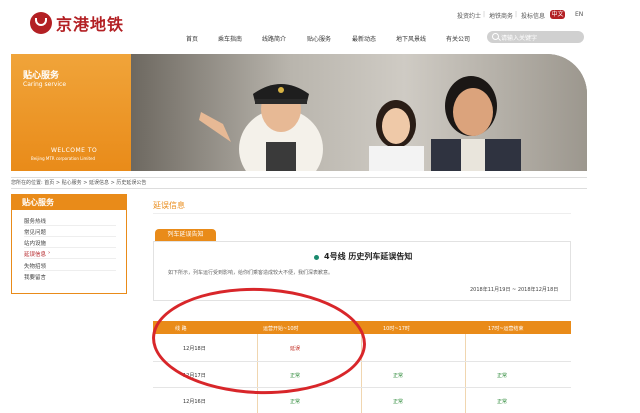  What do you see at coordinates (35, 243) in the screenshot?
I see `sidebar-item-facilities: 站内设施` at bounding box center [35, 243].